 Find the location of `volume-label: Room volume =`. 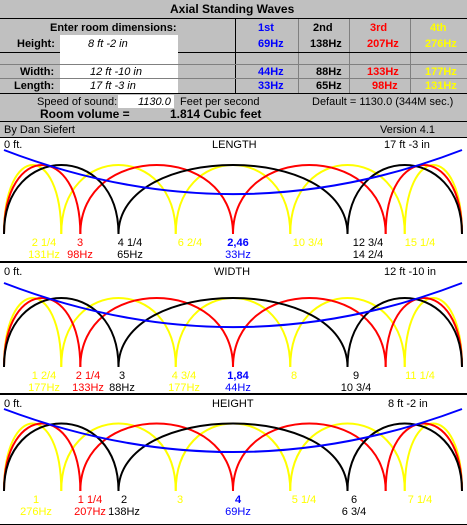

volume-label: Room volume = is located at coordinates (85, 114).